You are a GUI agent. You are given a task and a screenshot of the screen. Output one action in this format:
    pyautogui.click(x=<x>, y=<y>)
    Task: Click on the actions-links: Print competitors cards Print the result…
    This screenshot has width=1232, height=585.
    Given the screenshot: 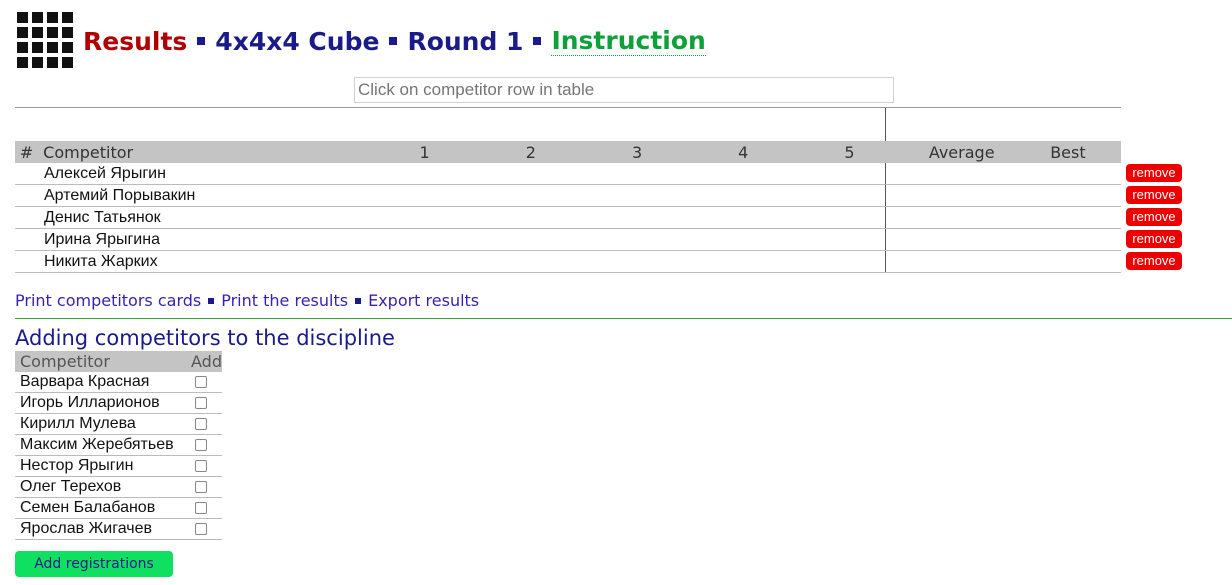 What is the action you would take?
    pyautogui.click(x=247, y=300)
    